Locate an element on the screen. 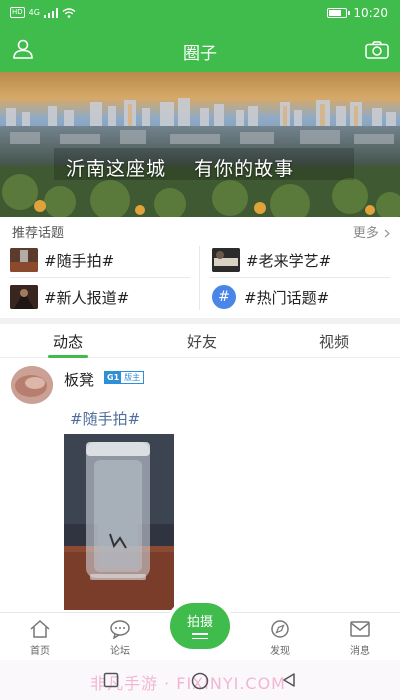 This screenshot has width=400, height=700. watermark: 非凡手游 · FIXINYI.COM is located at coordinates (188, 683).